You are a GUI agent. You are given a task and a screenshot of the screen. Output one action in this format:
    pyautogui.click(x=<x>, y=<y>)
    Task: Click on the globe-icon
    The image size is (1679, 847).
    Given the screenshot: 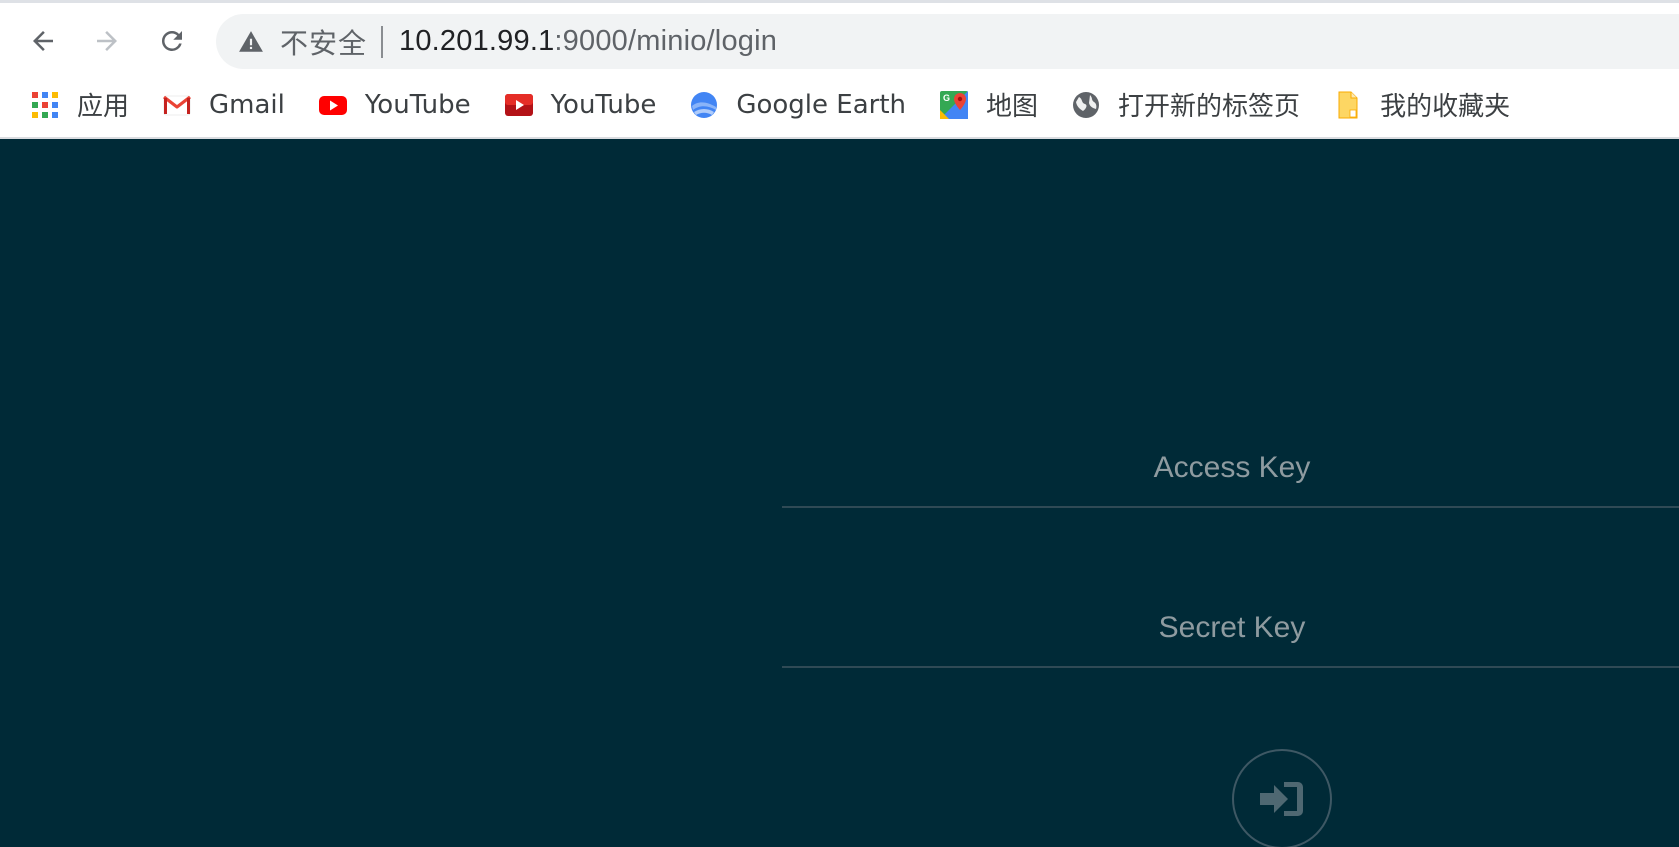 What is the action you would take?
    pyautogui.click(x=1086, y=105)
    